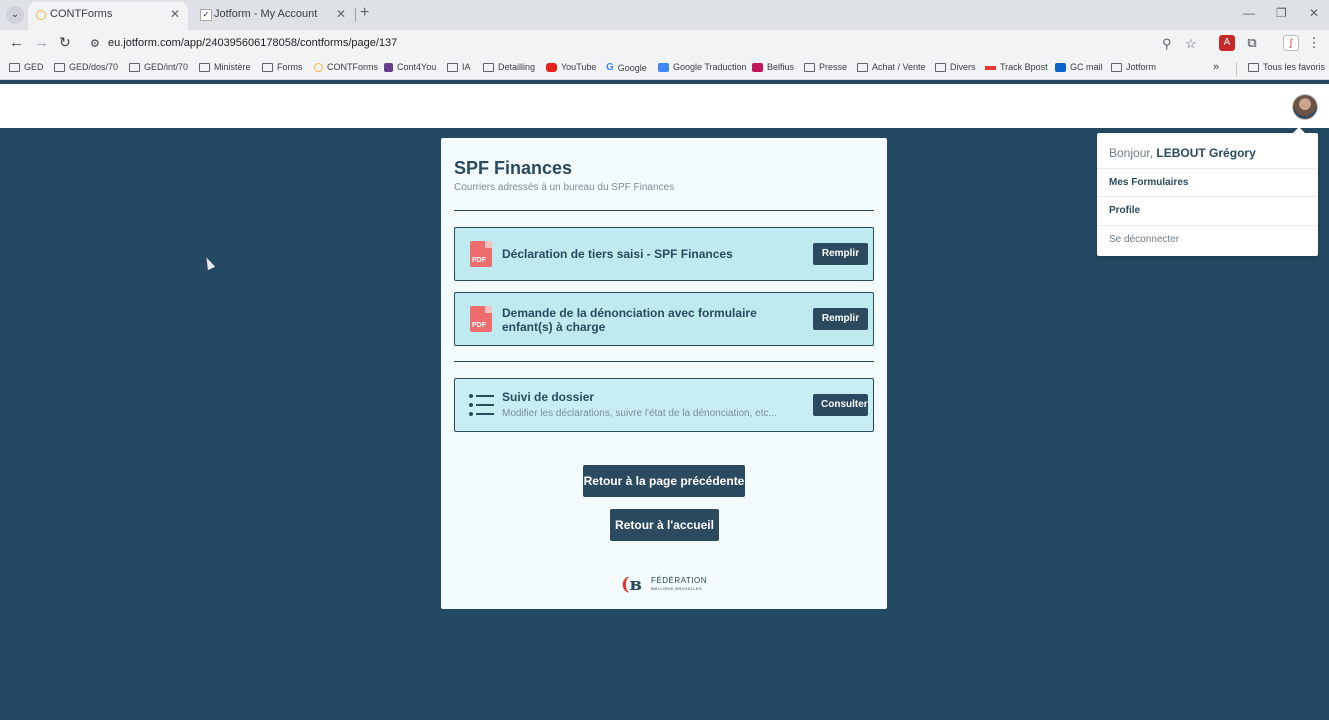 The image size is (1329, 720). I want to click on bookmark-item: Cont4You, so click(410, 67).